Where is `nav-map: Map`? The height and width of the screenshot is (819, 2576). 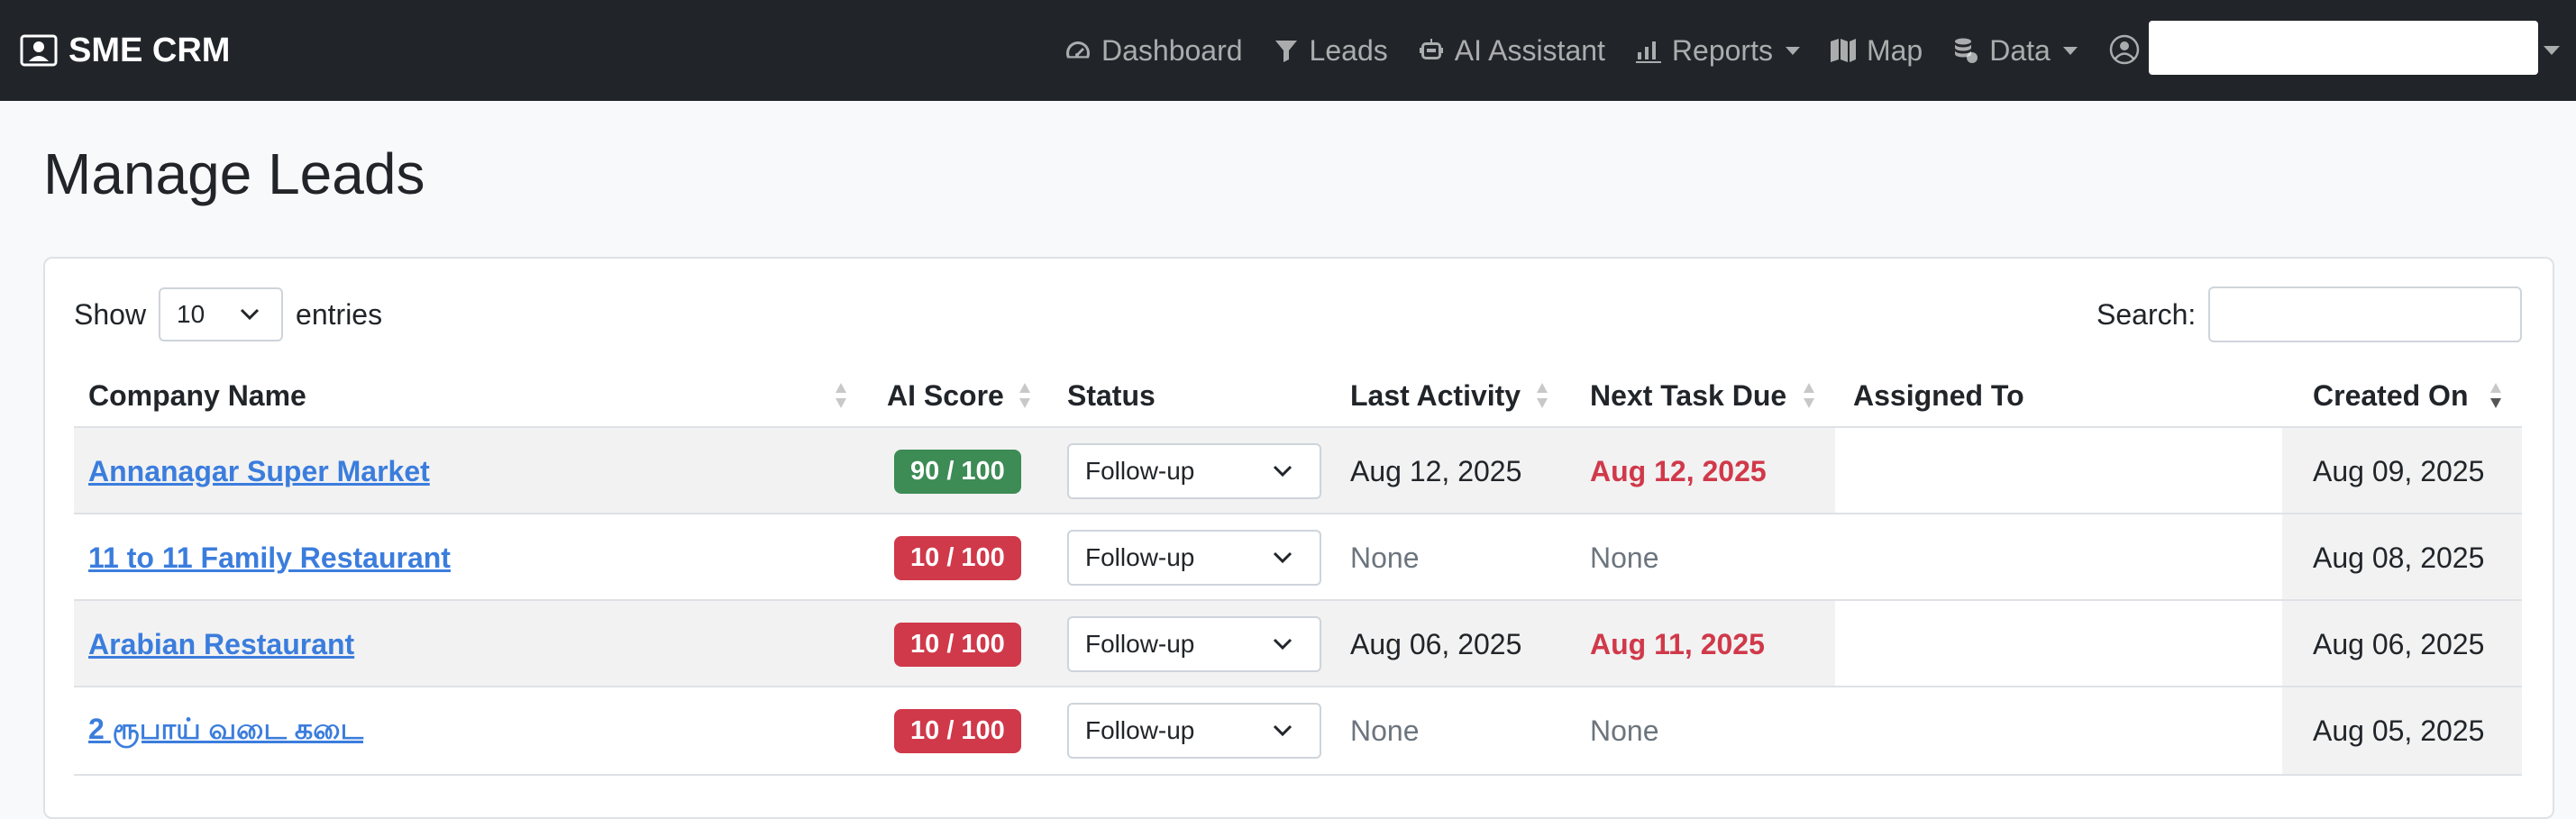
nav-map: Map is located at coordinates (1876, 51).